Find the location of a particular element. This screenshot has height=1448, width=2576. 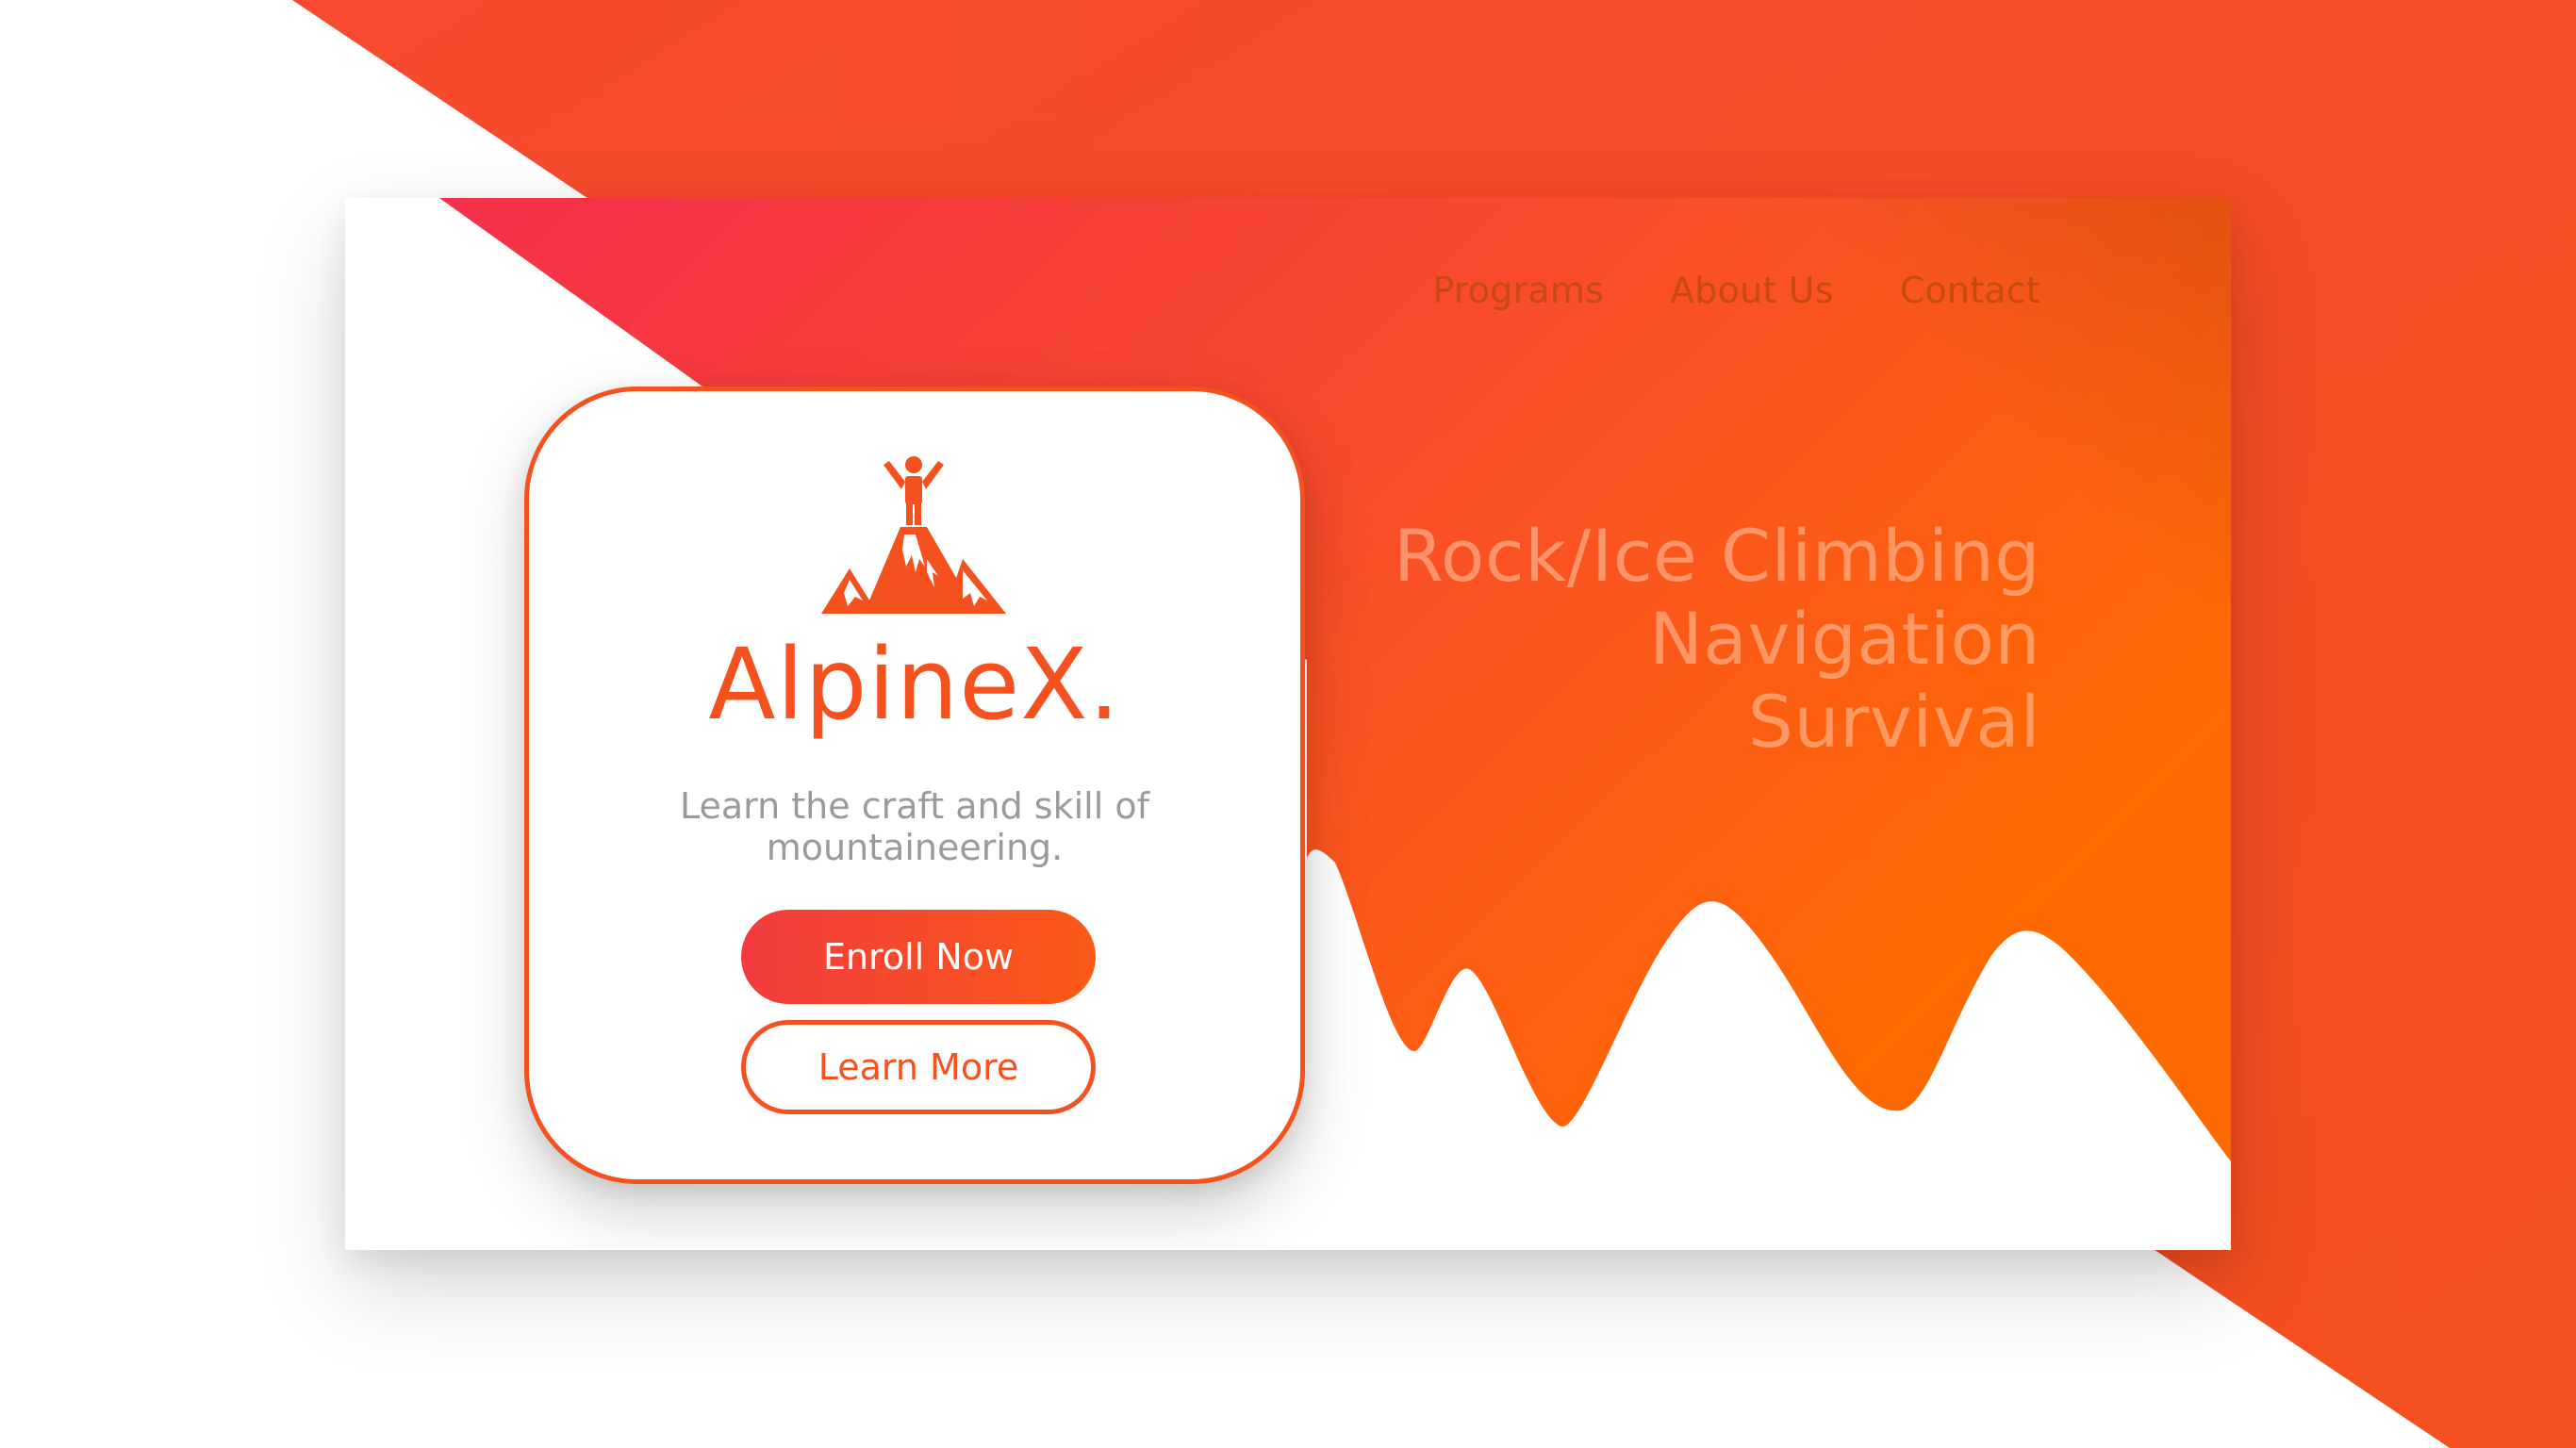

top-navigation: Programs About Us Contact is located at coordinates (1736, 290).